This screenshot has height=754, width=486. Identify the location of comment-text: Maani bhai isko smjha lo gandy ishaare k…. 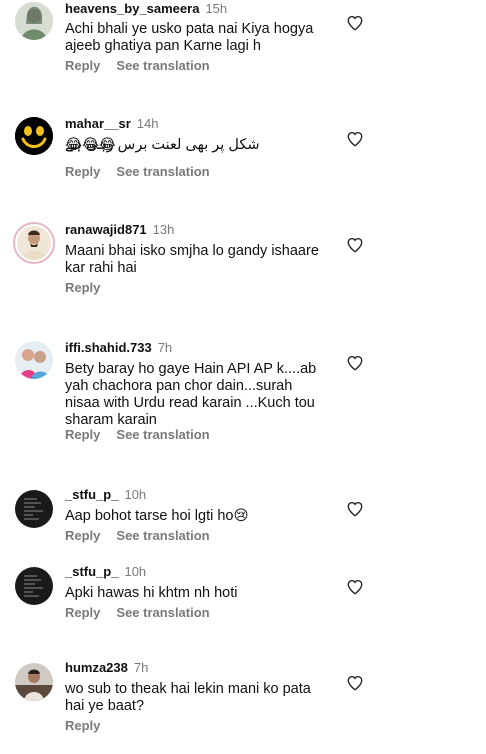
(192, 259).